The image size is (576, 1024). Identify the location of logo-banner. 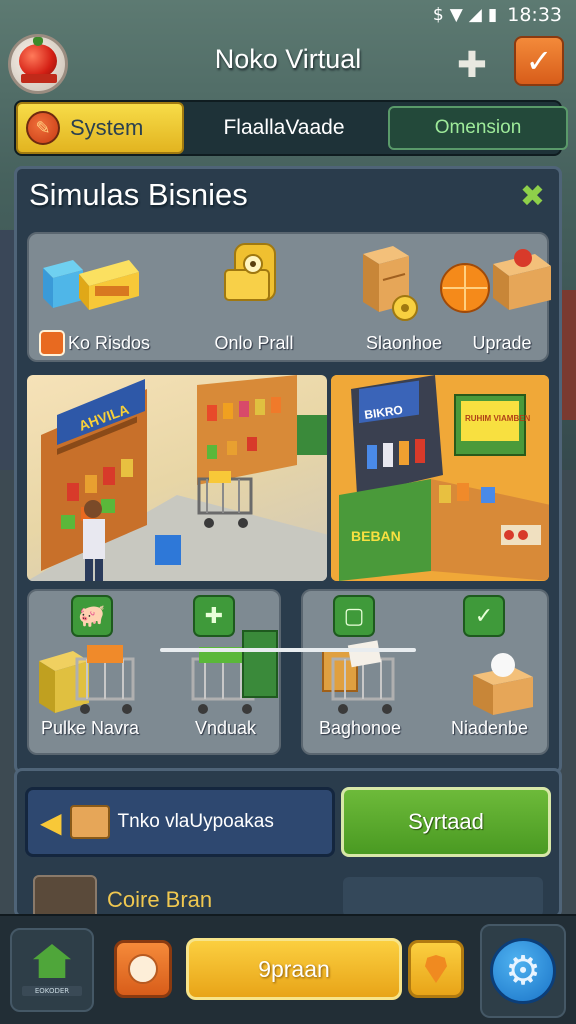
(39, 78).